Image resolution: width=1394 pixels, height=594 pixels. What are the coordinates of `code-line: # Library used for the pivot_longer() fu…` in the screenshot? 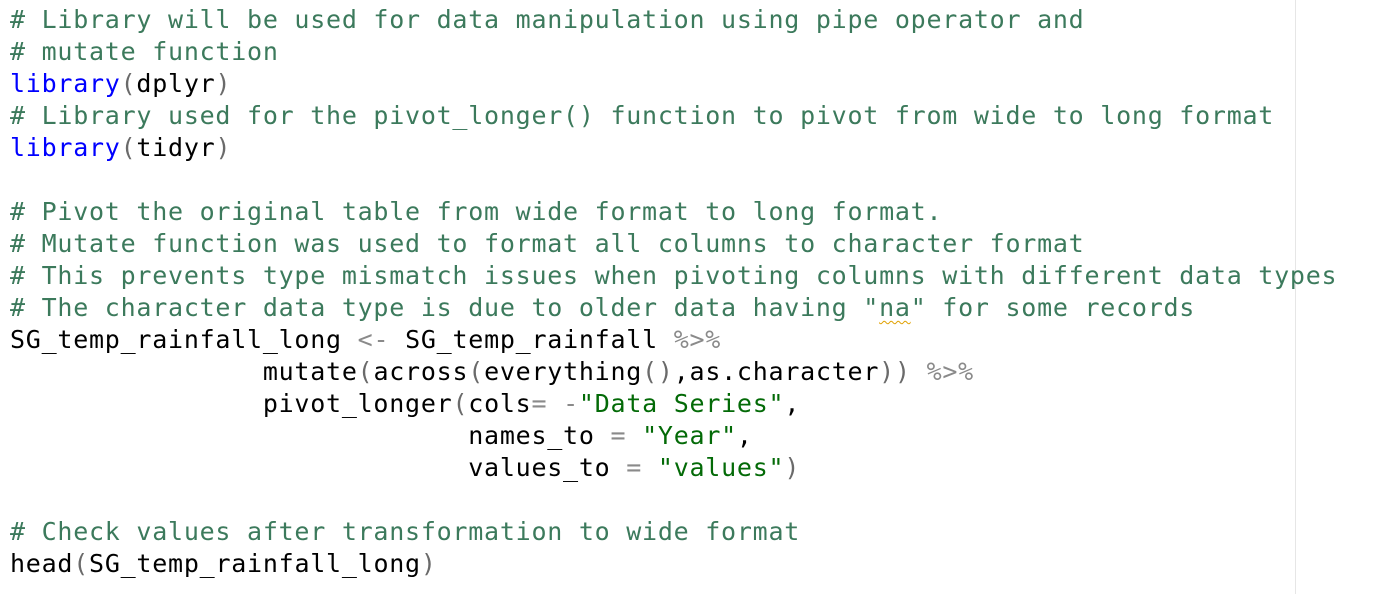 It's located at (673, 116).